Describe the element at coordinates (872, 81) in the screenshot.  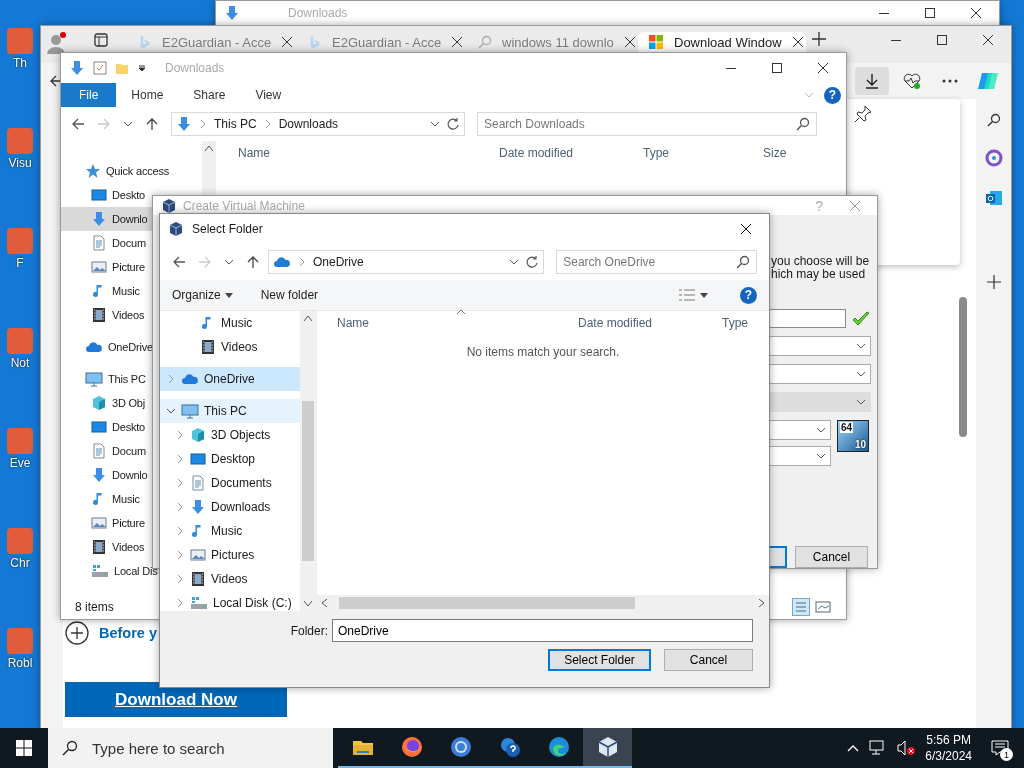
I see `downloads-button` at that location.